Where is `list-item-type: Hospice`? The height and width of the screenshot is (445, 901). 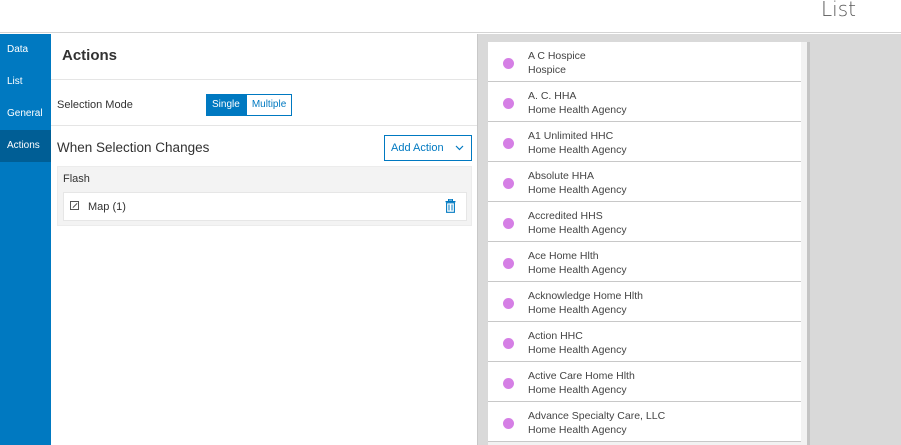 list-item-type: Hospice is located at coordinates (547, 70).